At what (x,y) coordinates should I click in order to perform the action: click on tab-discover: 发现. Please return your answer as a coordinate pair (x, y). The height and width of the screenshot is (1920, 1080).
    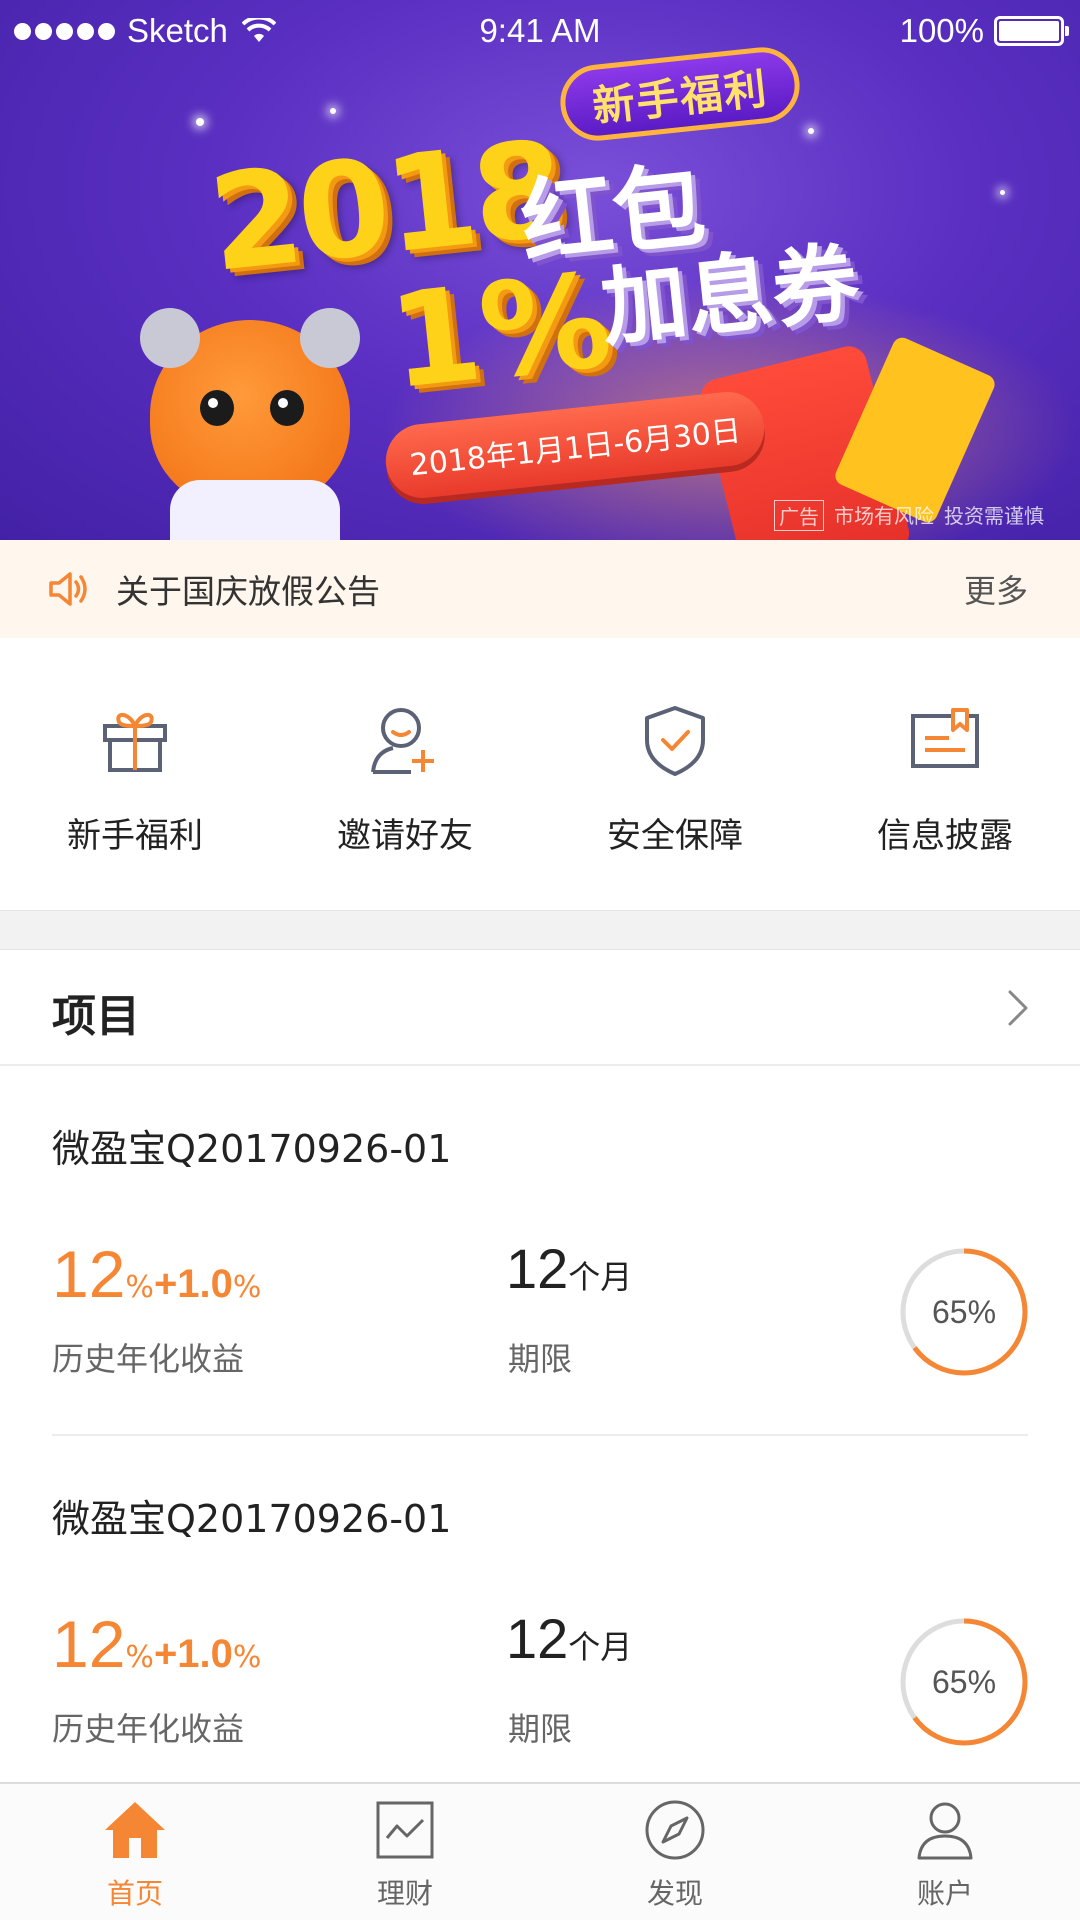
    Looking at the image, I should click on (675, 1852).